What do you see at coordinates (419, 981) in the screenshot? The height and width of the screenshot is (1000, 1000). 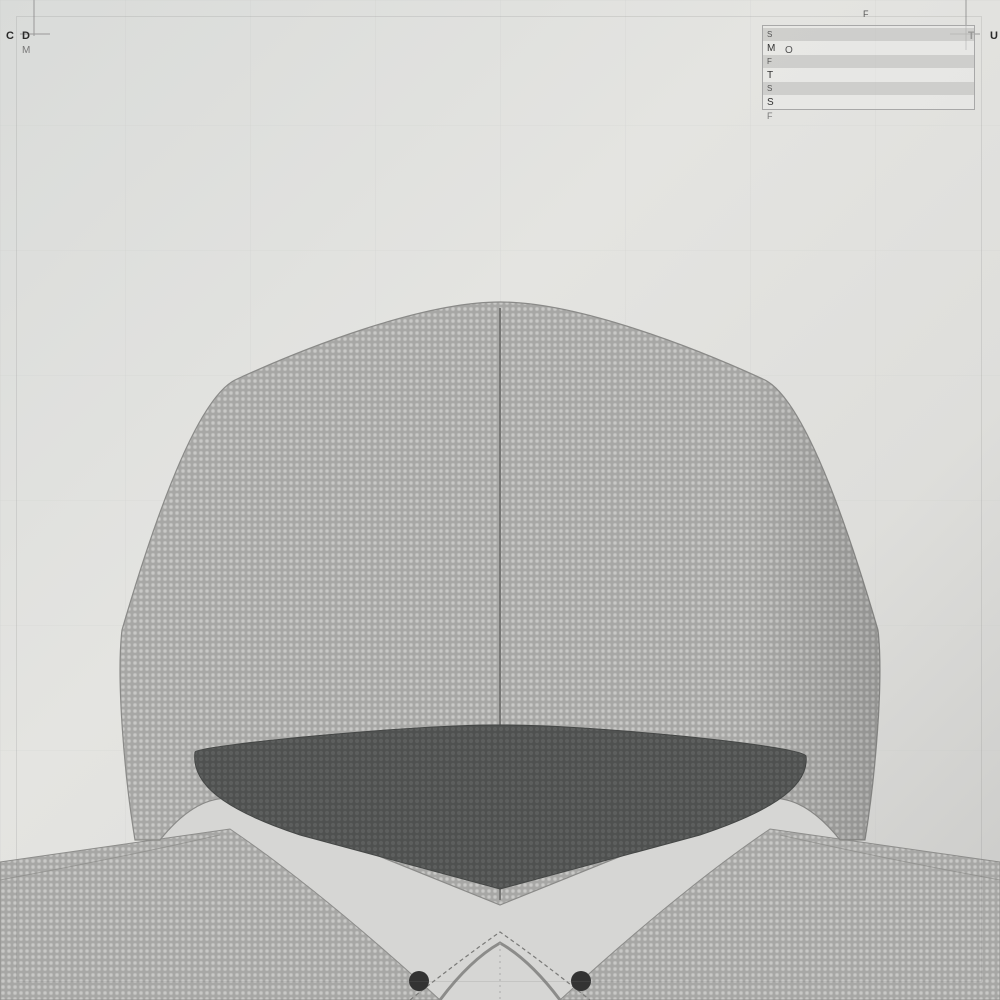 I see `left-eyelet` at bounding box center [419, 981].